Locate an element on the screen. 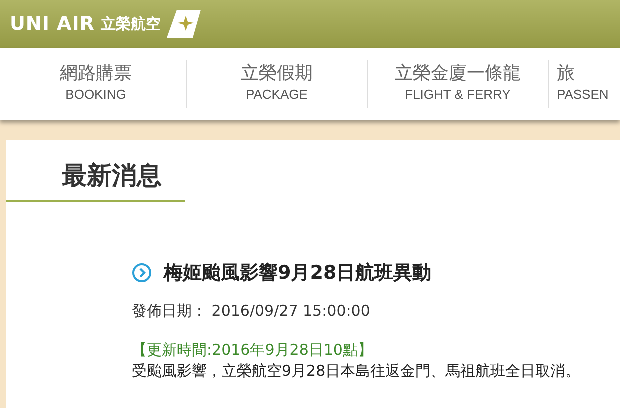 This screenshot has width=620, height=408. nav-item: 網路購票 BOOKING is located at coordinates (96, 84).